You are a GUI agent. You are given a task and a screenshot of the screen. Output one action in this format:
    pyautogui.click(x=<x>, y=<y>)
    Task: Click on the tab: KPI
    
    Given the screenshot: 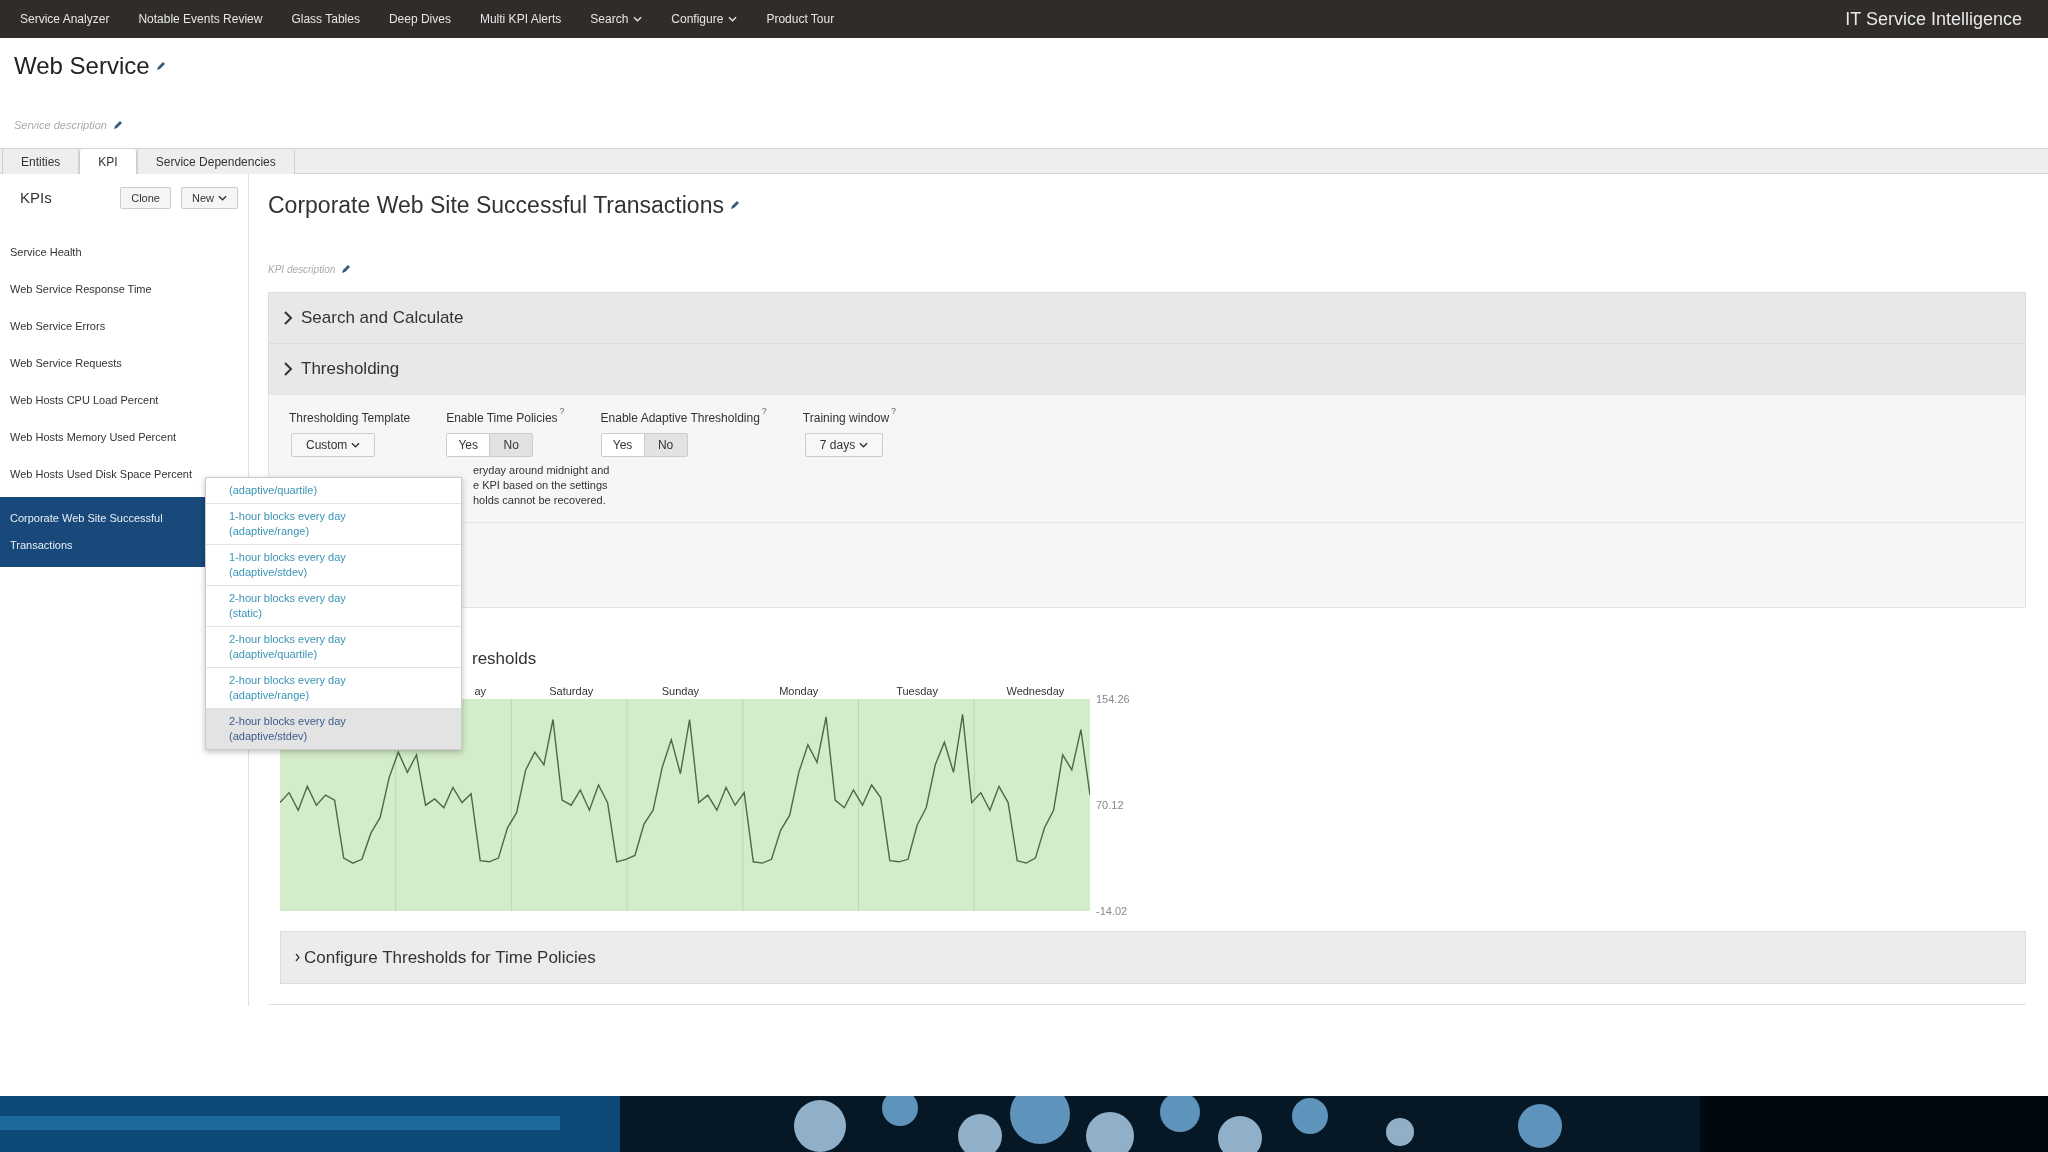 What is the action you would take?
    pyautogui.click(x=108, y=161)
    